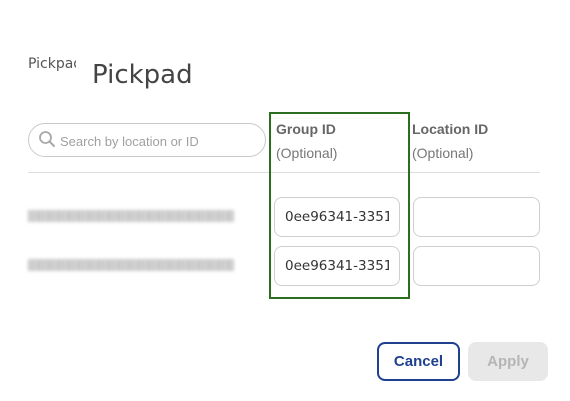 The image size is (570, 401). Describe the element at coordinates (450, 129) in the screenshot. I see `location-id-header-title: Location ID` at that location.